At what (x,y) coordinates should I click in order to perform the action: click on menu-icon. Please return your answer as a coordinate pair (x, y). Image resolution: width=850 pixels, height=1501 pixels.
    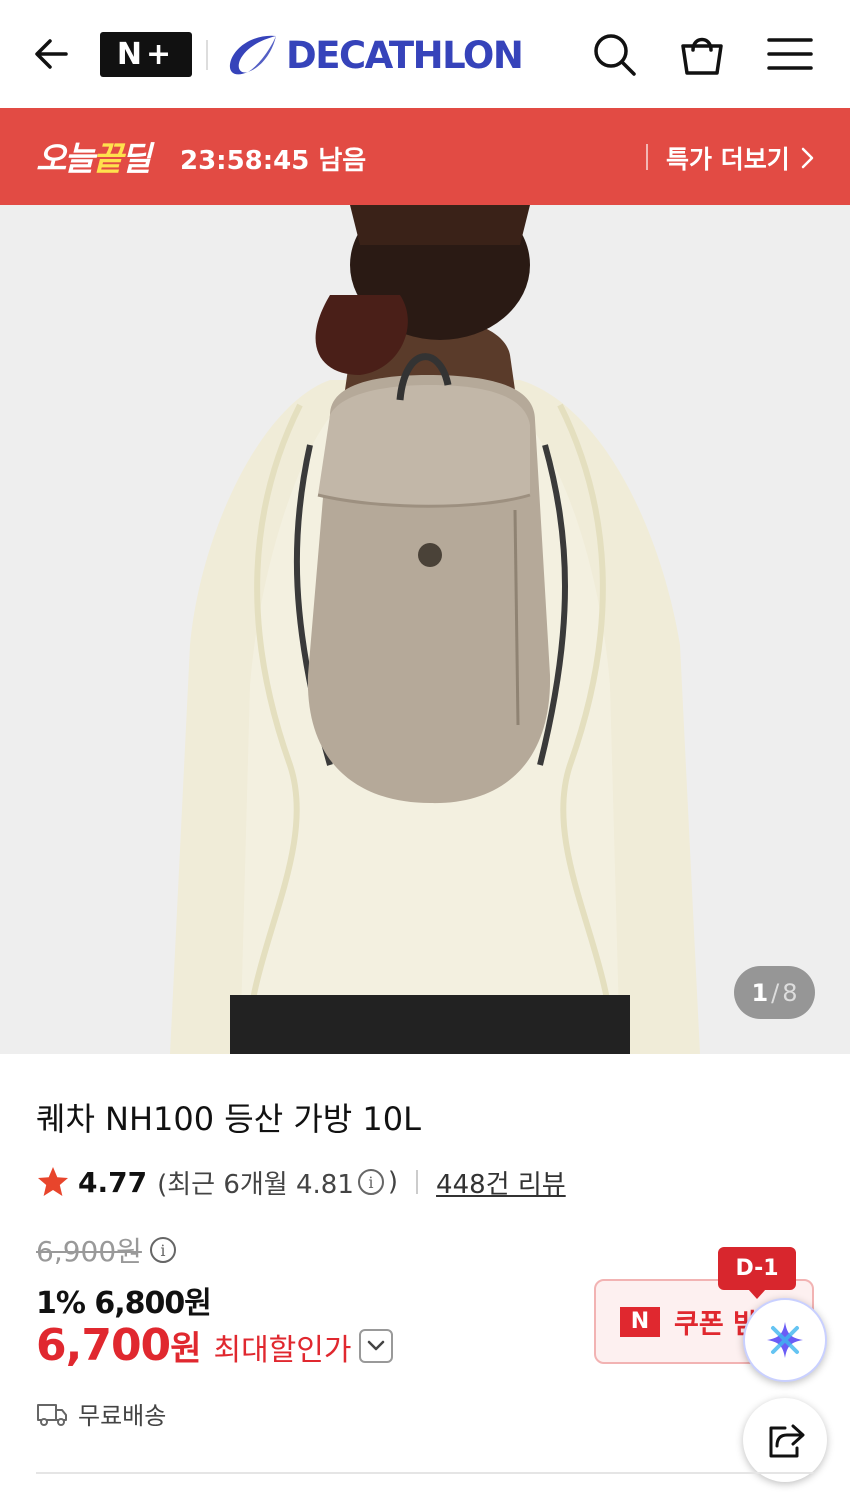
    Looking at the image, I should click on (790, 54).